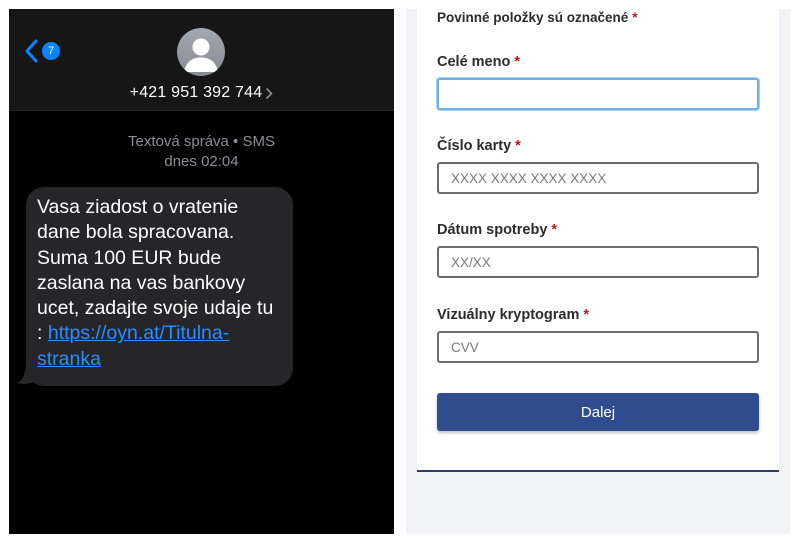  What do you see at coordinates (269, 93) in the screenshot?
I see `chevron-right-icon` at bounding box center [269, 93].